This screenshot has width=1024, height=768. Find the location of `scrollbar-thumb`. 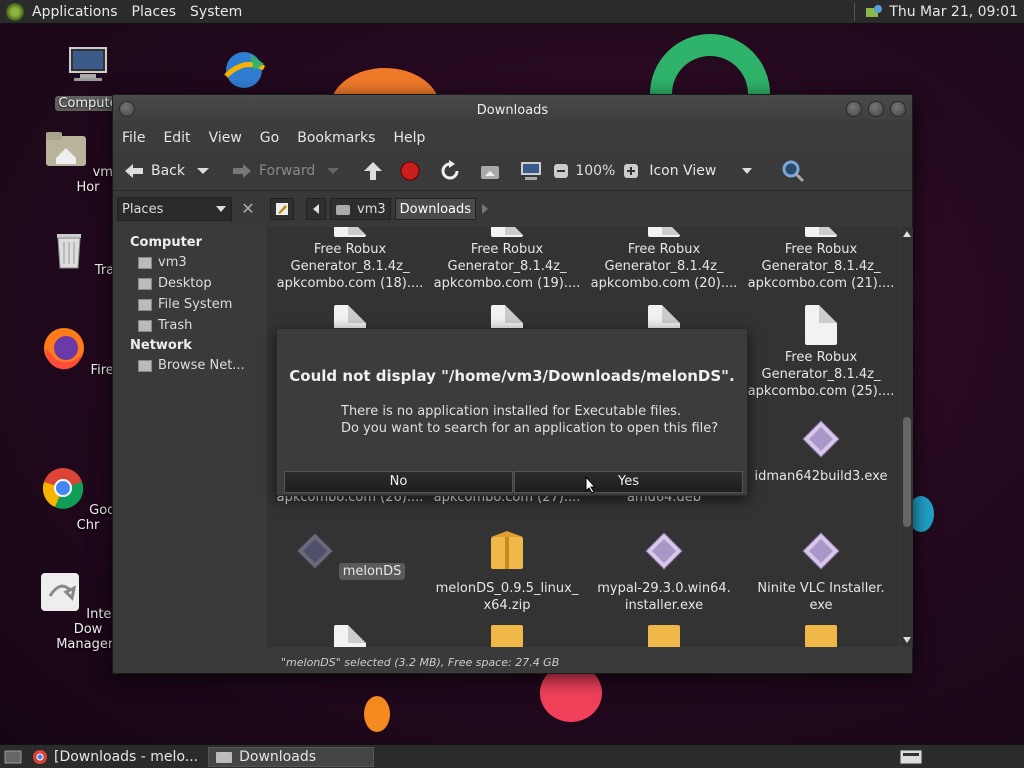

scrollbar-thumb is located at coordinates (907, 472).